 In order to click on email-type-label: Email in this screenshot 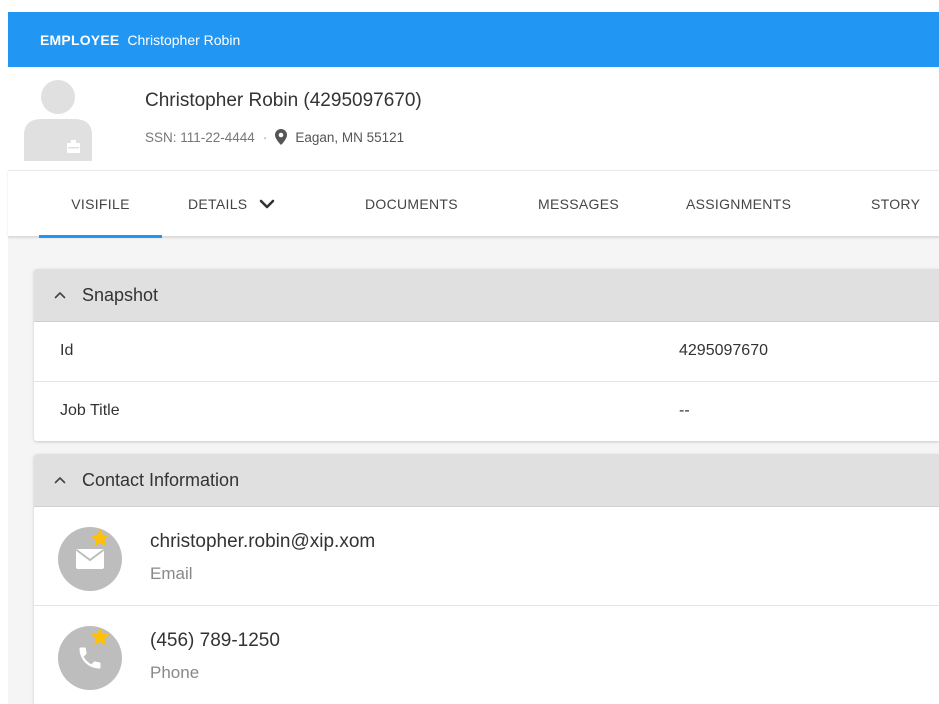, I will do `click(171, 573)`.